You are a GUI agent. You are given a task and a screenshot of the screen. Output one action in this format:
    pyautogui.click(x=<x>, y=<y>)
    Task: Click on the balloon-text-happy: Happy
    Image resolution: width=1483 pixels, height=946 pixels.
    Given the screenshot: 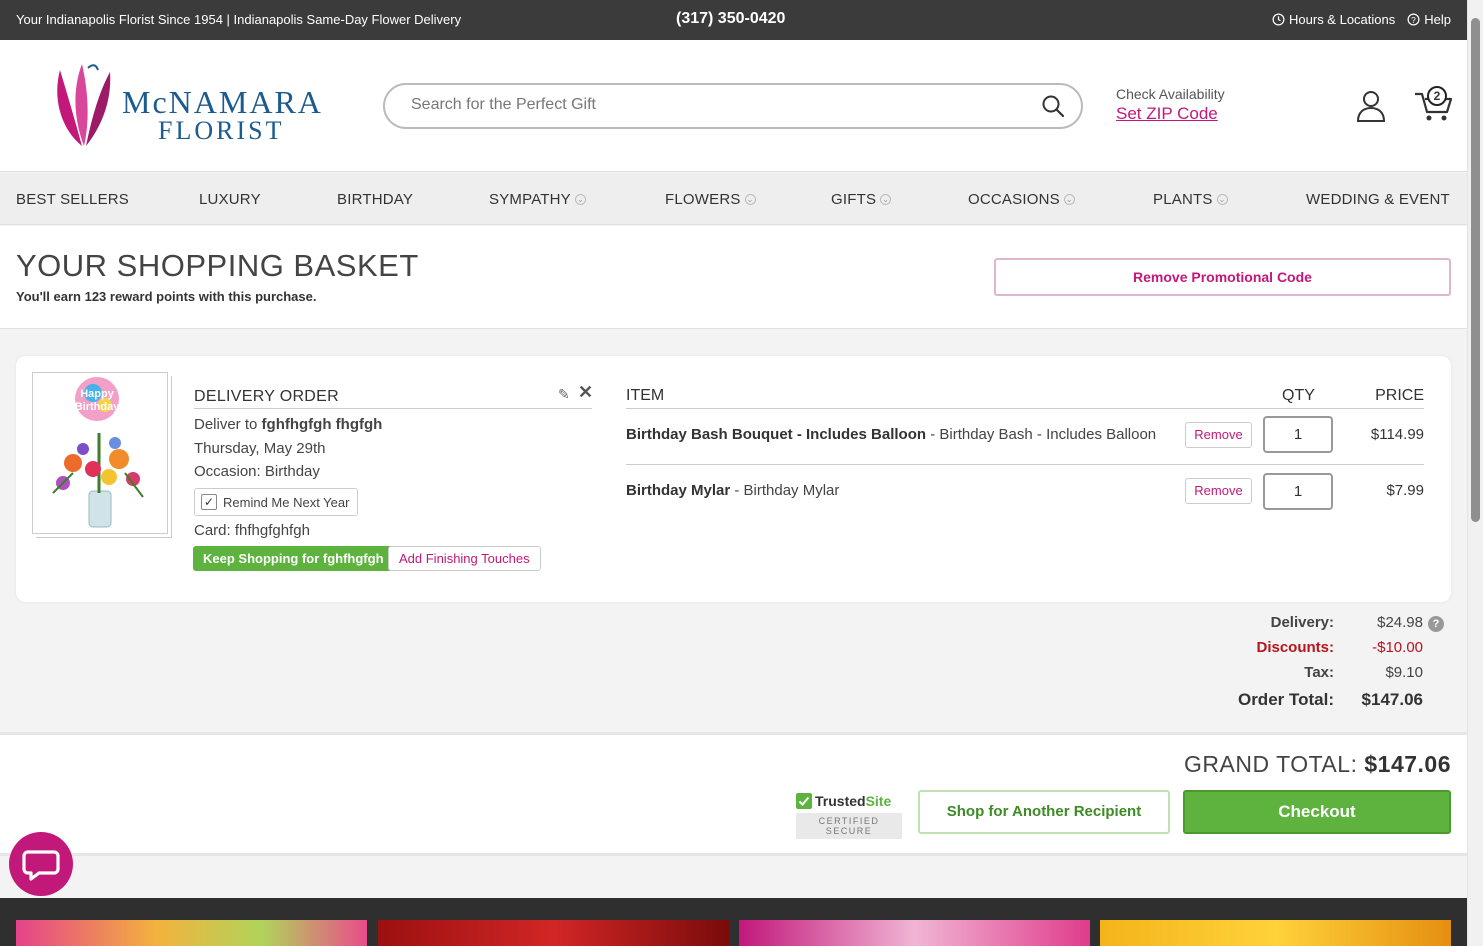 What is the action you would take?
    pyautogui.click(x=97, y=394)
    